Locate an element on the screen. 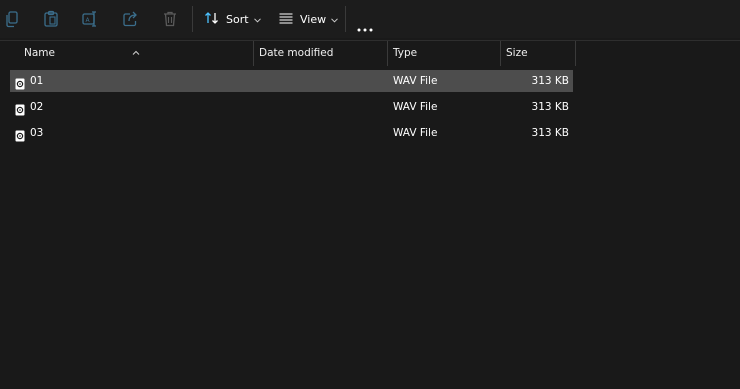  sort-icon is located at coordinates (212, 19).